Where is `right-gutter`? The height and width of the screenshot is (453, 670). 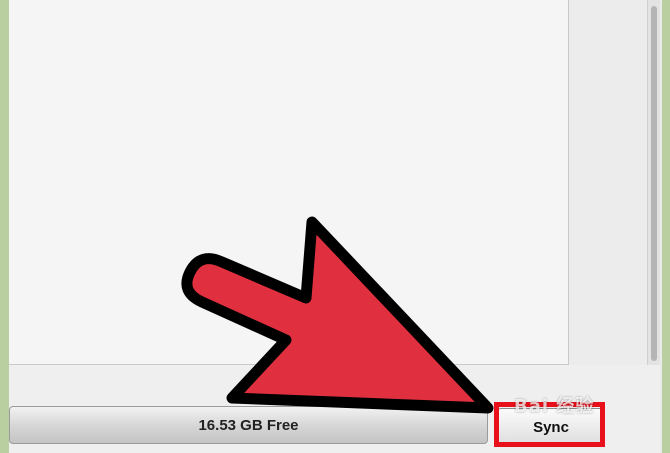 right-gutter is located at coordinates (608, 182).